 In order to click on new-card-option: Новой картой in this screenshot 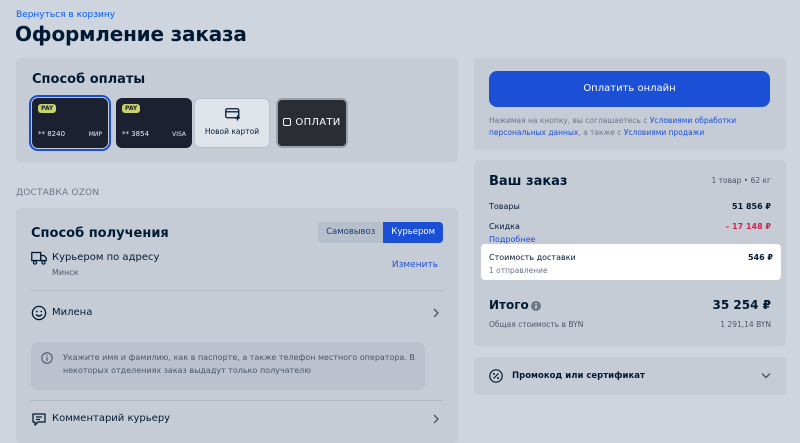, I will do `click(232, 123)`.